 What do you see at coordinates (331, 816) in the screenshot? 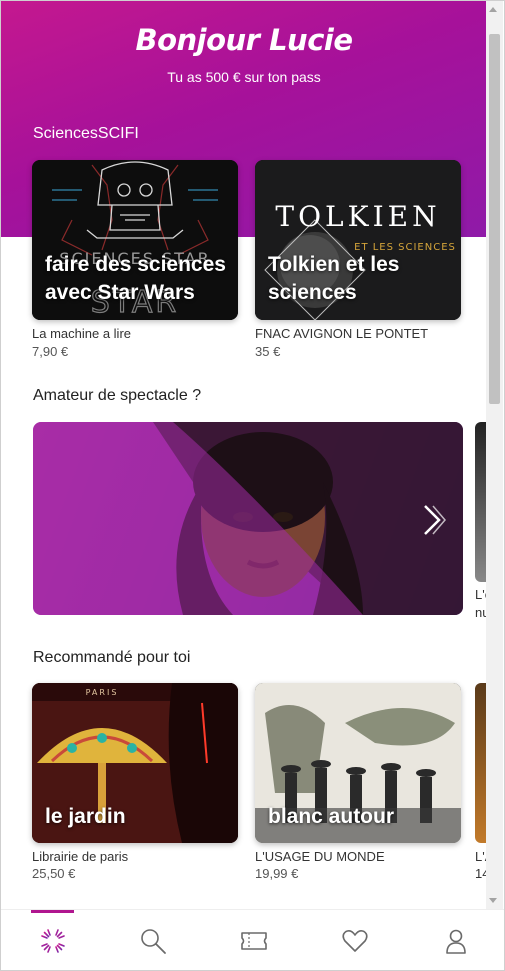
I see `card-title: blanc autour` at bounding box center [331, 816].